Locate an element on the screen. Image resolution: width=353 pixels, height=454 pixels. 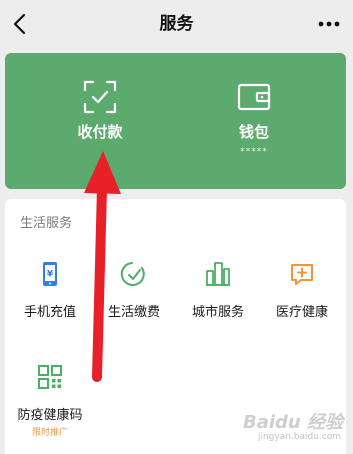
service-mobile-topup: ¥ 手机充值 is located at coordinates (50, 298).